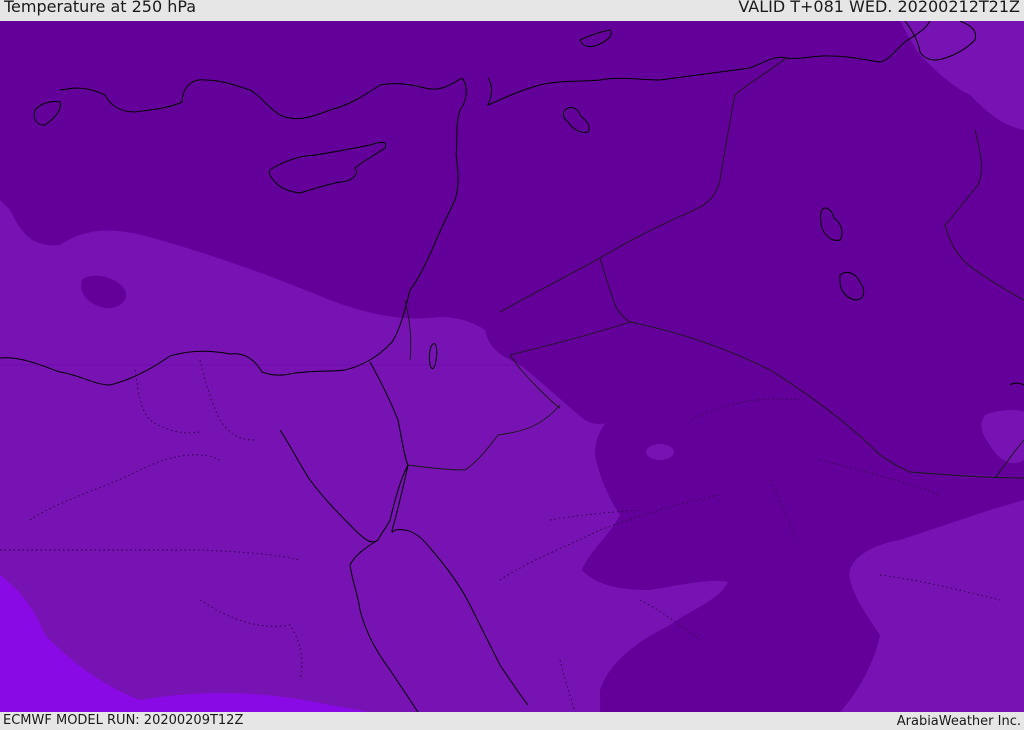  What do you see at coordinates (660, 452) in the screenshot?
I see `temperature-field-light-dot` at bounding box center [660, 452].